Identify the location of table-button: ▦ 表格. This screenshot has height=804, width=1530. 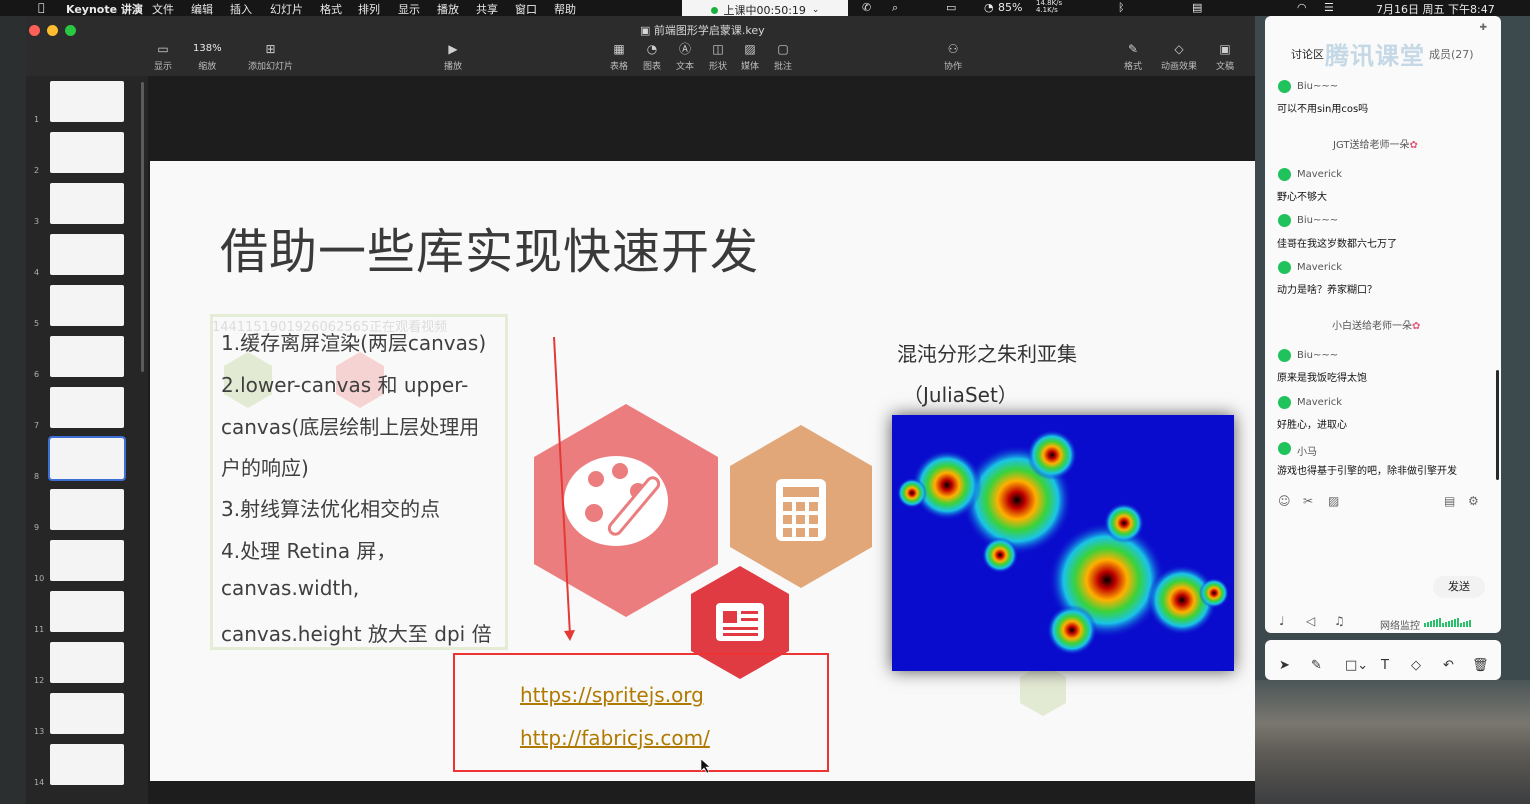
(619, 57).